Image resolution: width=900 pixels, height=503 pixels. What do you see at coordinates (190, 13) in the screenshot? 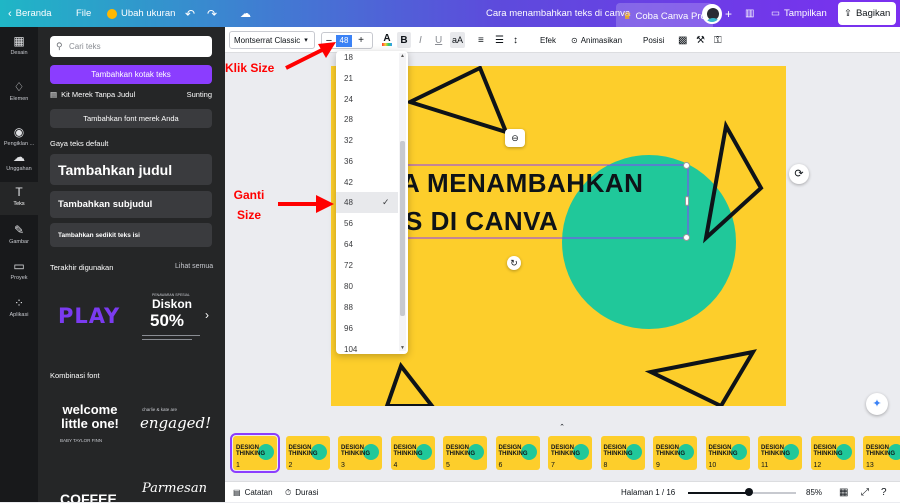
I see `undo-icon: ↶` at bounding box center [190, 13].